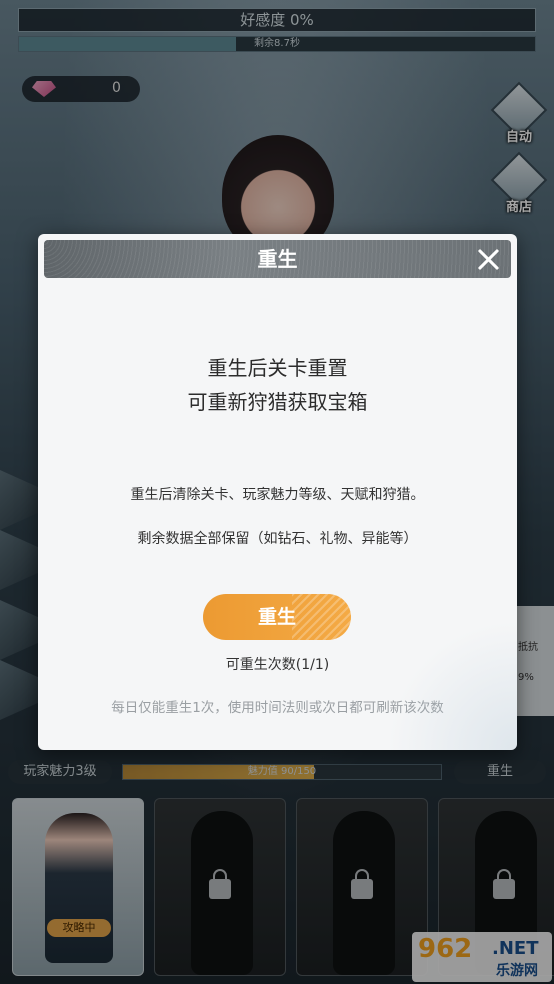  What do you see at coordinates (488, 259) in the screenshot?
I see `close-icon` at bounding box center [488, 259].